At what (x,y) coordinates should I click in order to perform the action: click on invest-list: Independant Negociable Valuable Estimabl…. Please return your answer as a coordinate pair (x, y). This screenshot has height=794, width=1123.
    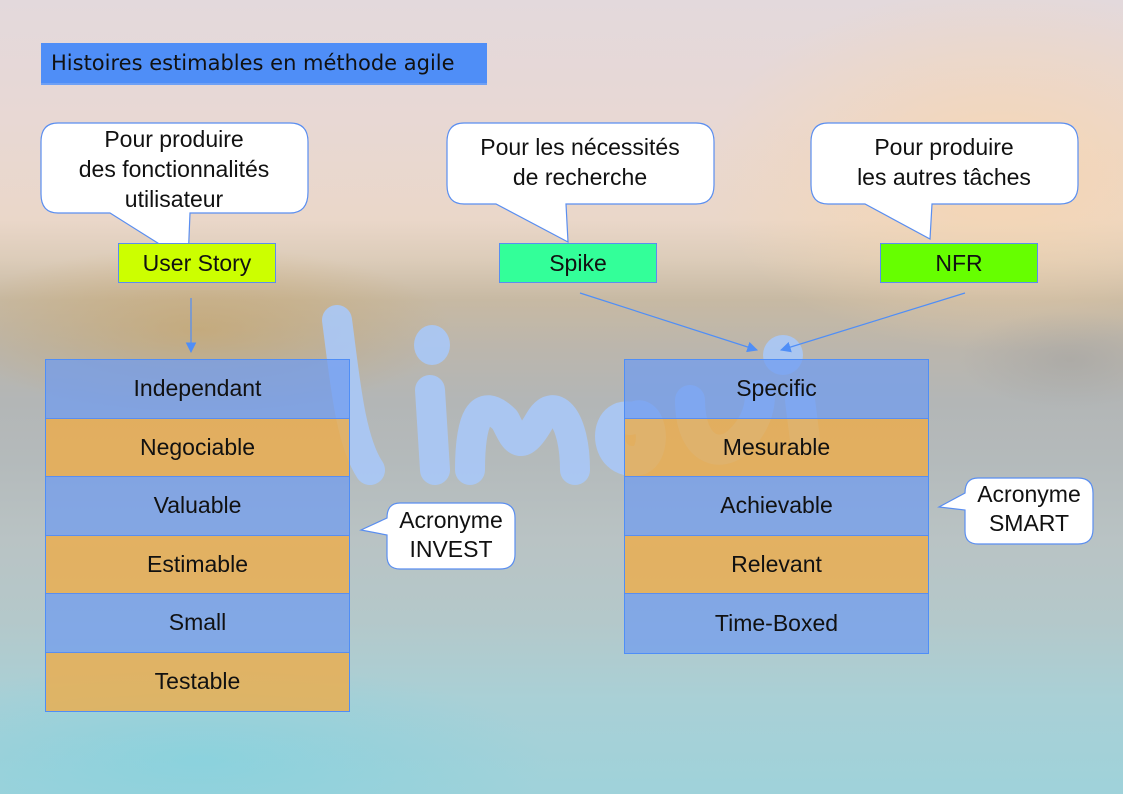
    Looking at the image, I should click on (197, 535).